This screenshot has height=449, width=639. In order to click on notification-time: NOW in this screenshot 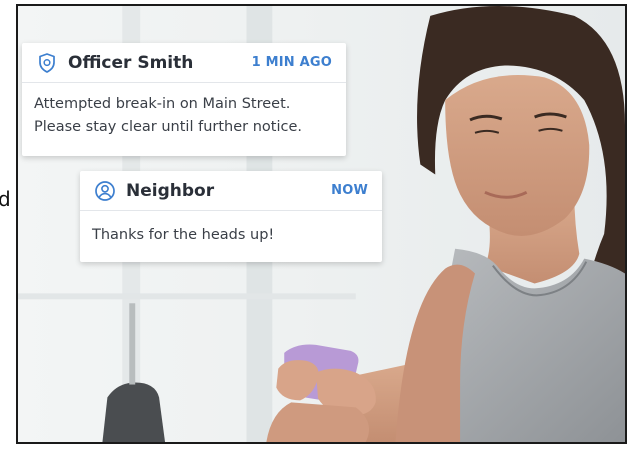, I will do `click(349, 190)`.